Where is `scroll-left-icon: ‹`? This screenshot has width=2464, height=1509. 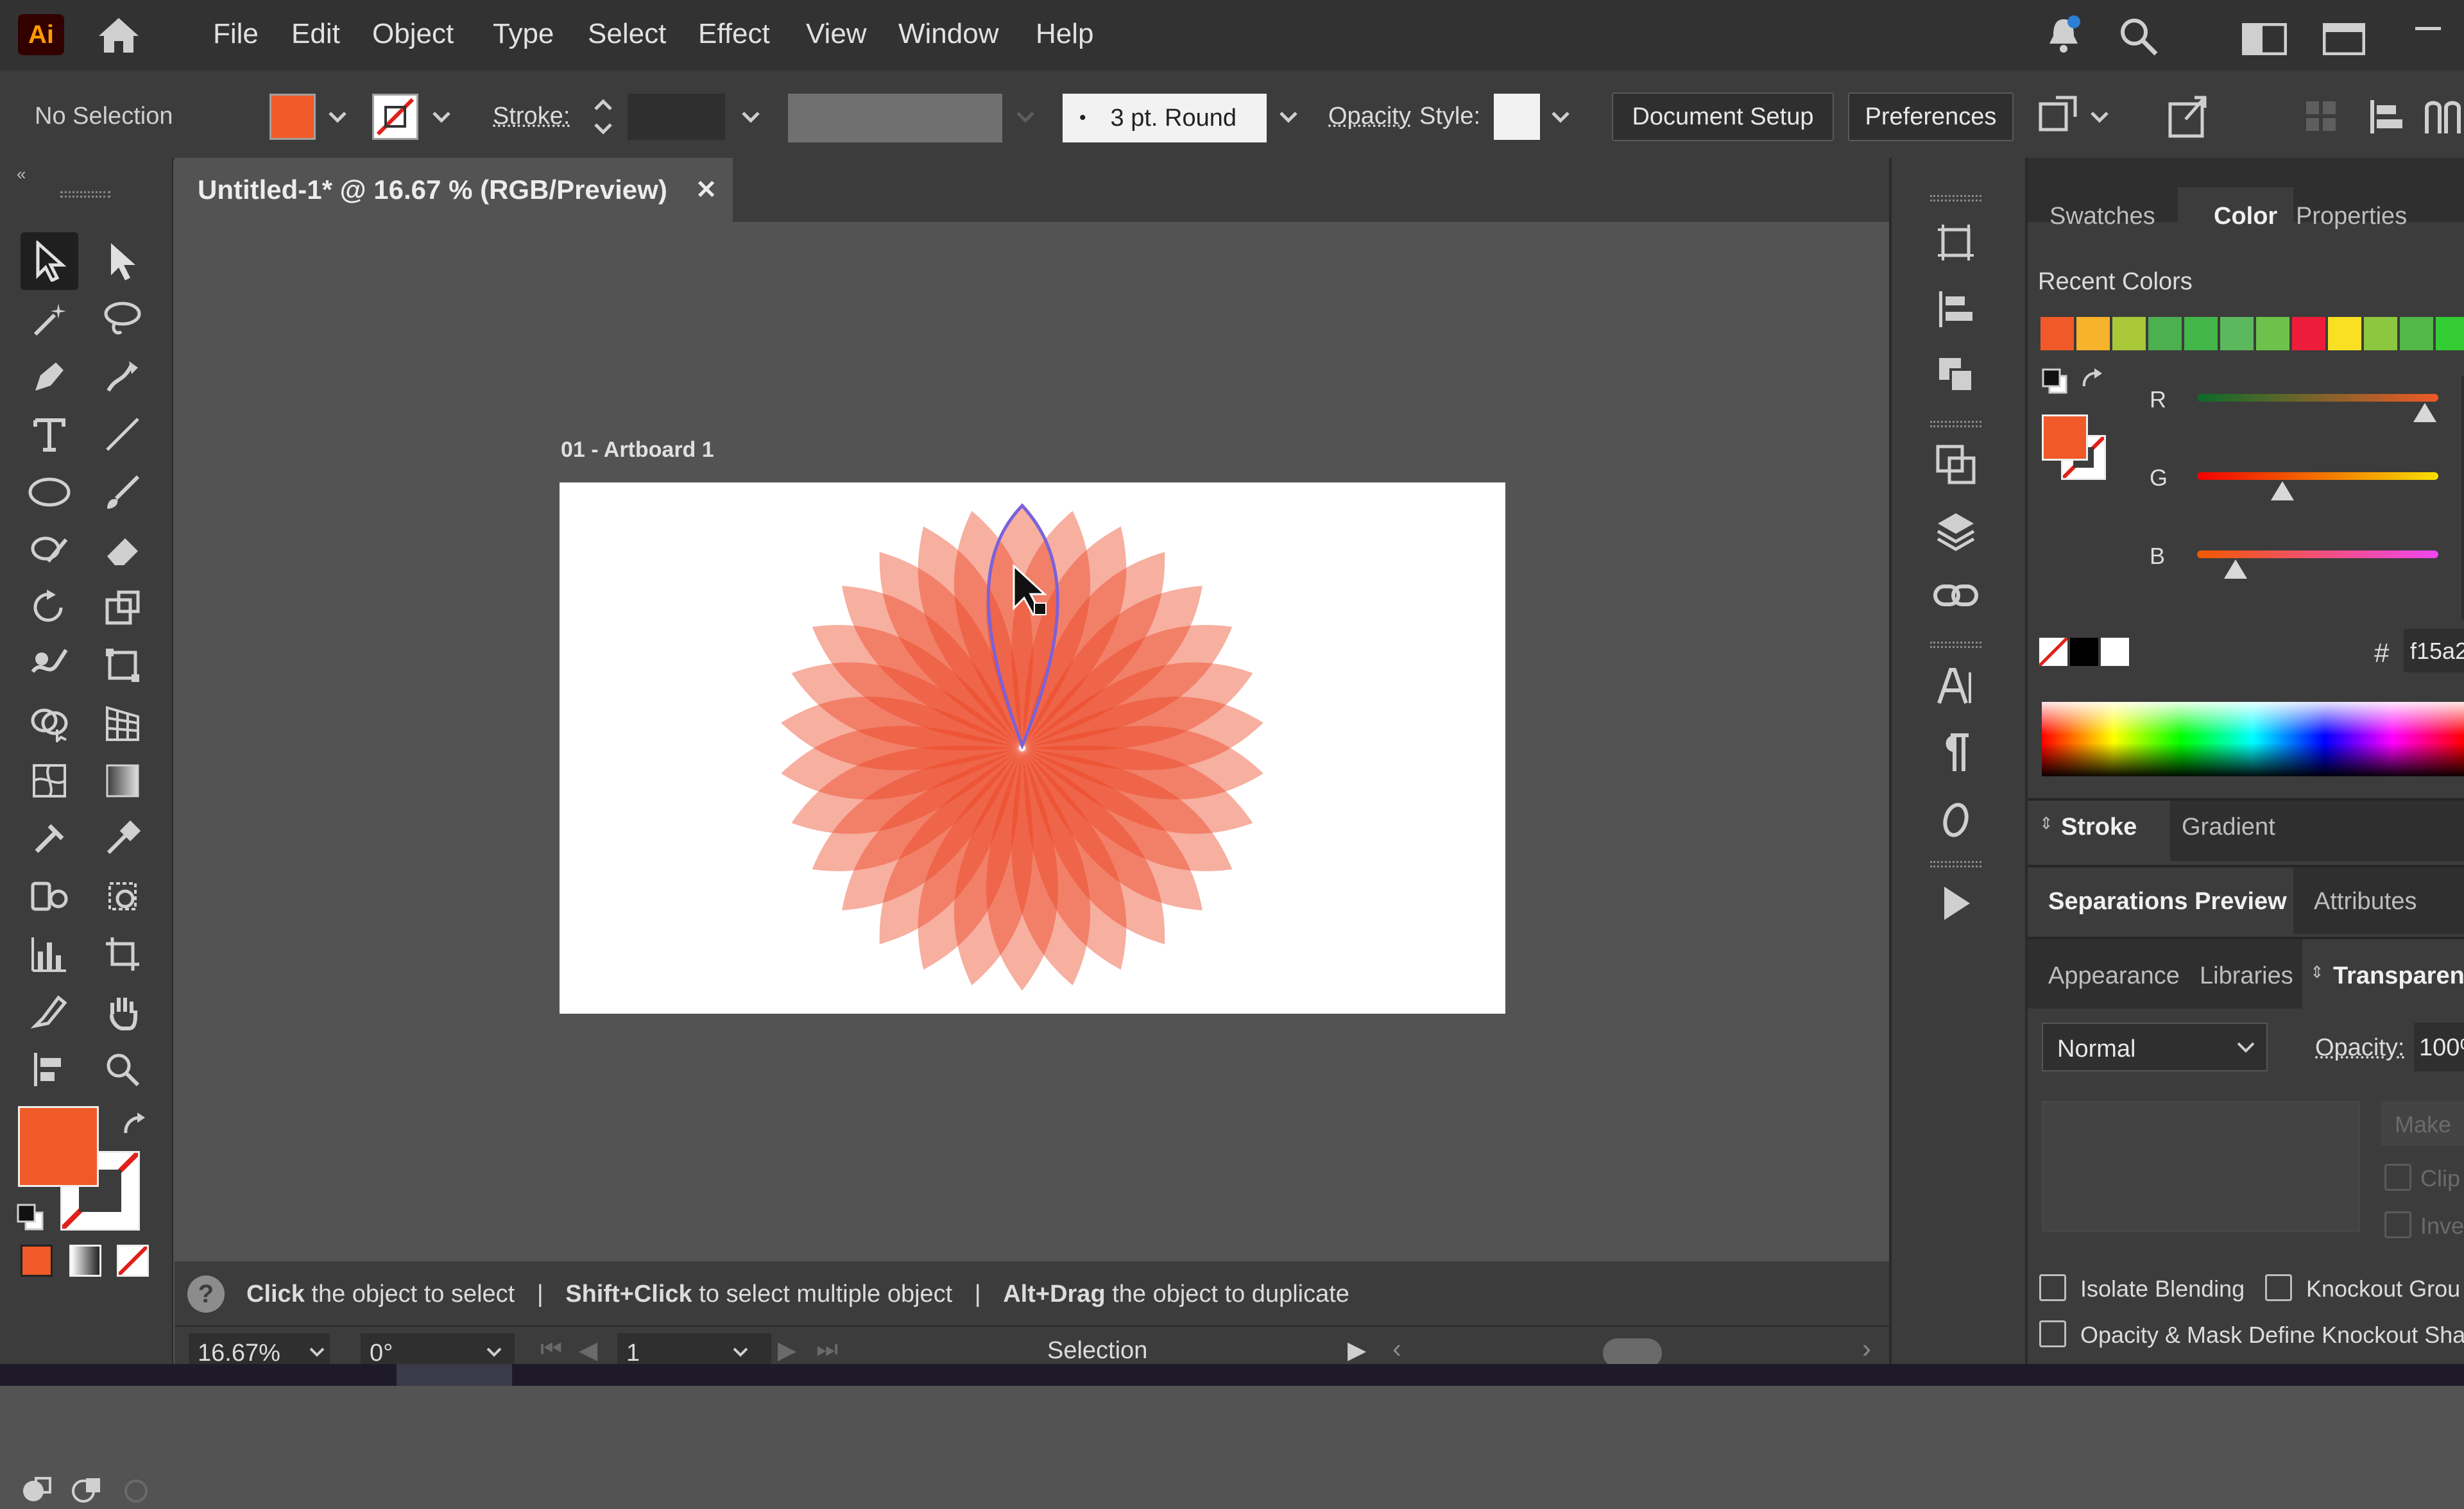 scroll-left-icon: ‹ is located at coordinates (1397, 1348).